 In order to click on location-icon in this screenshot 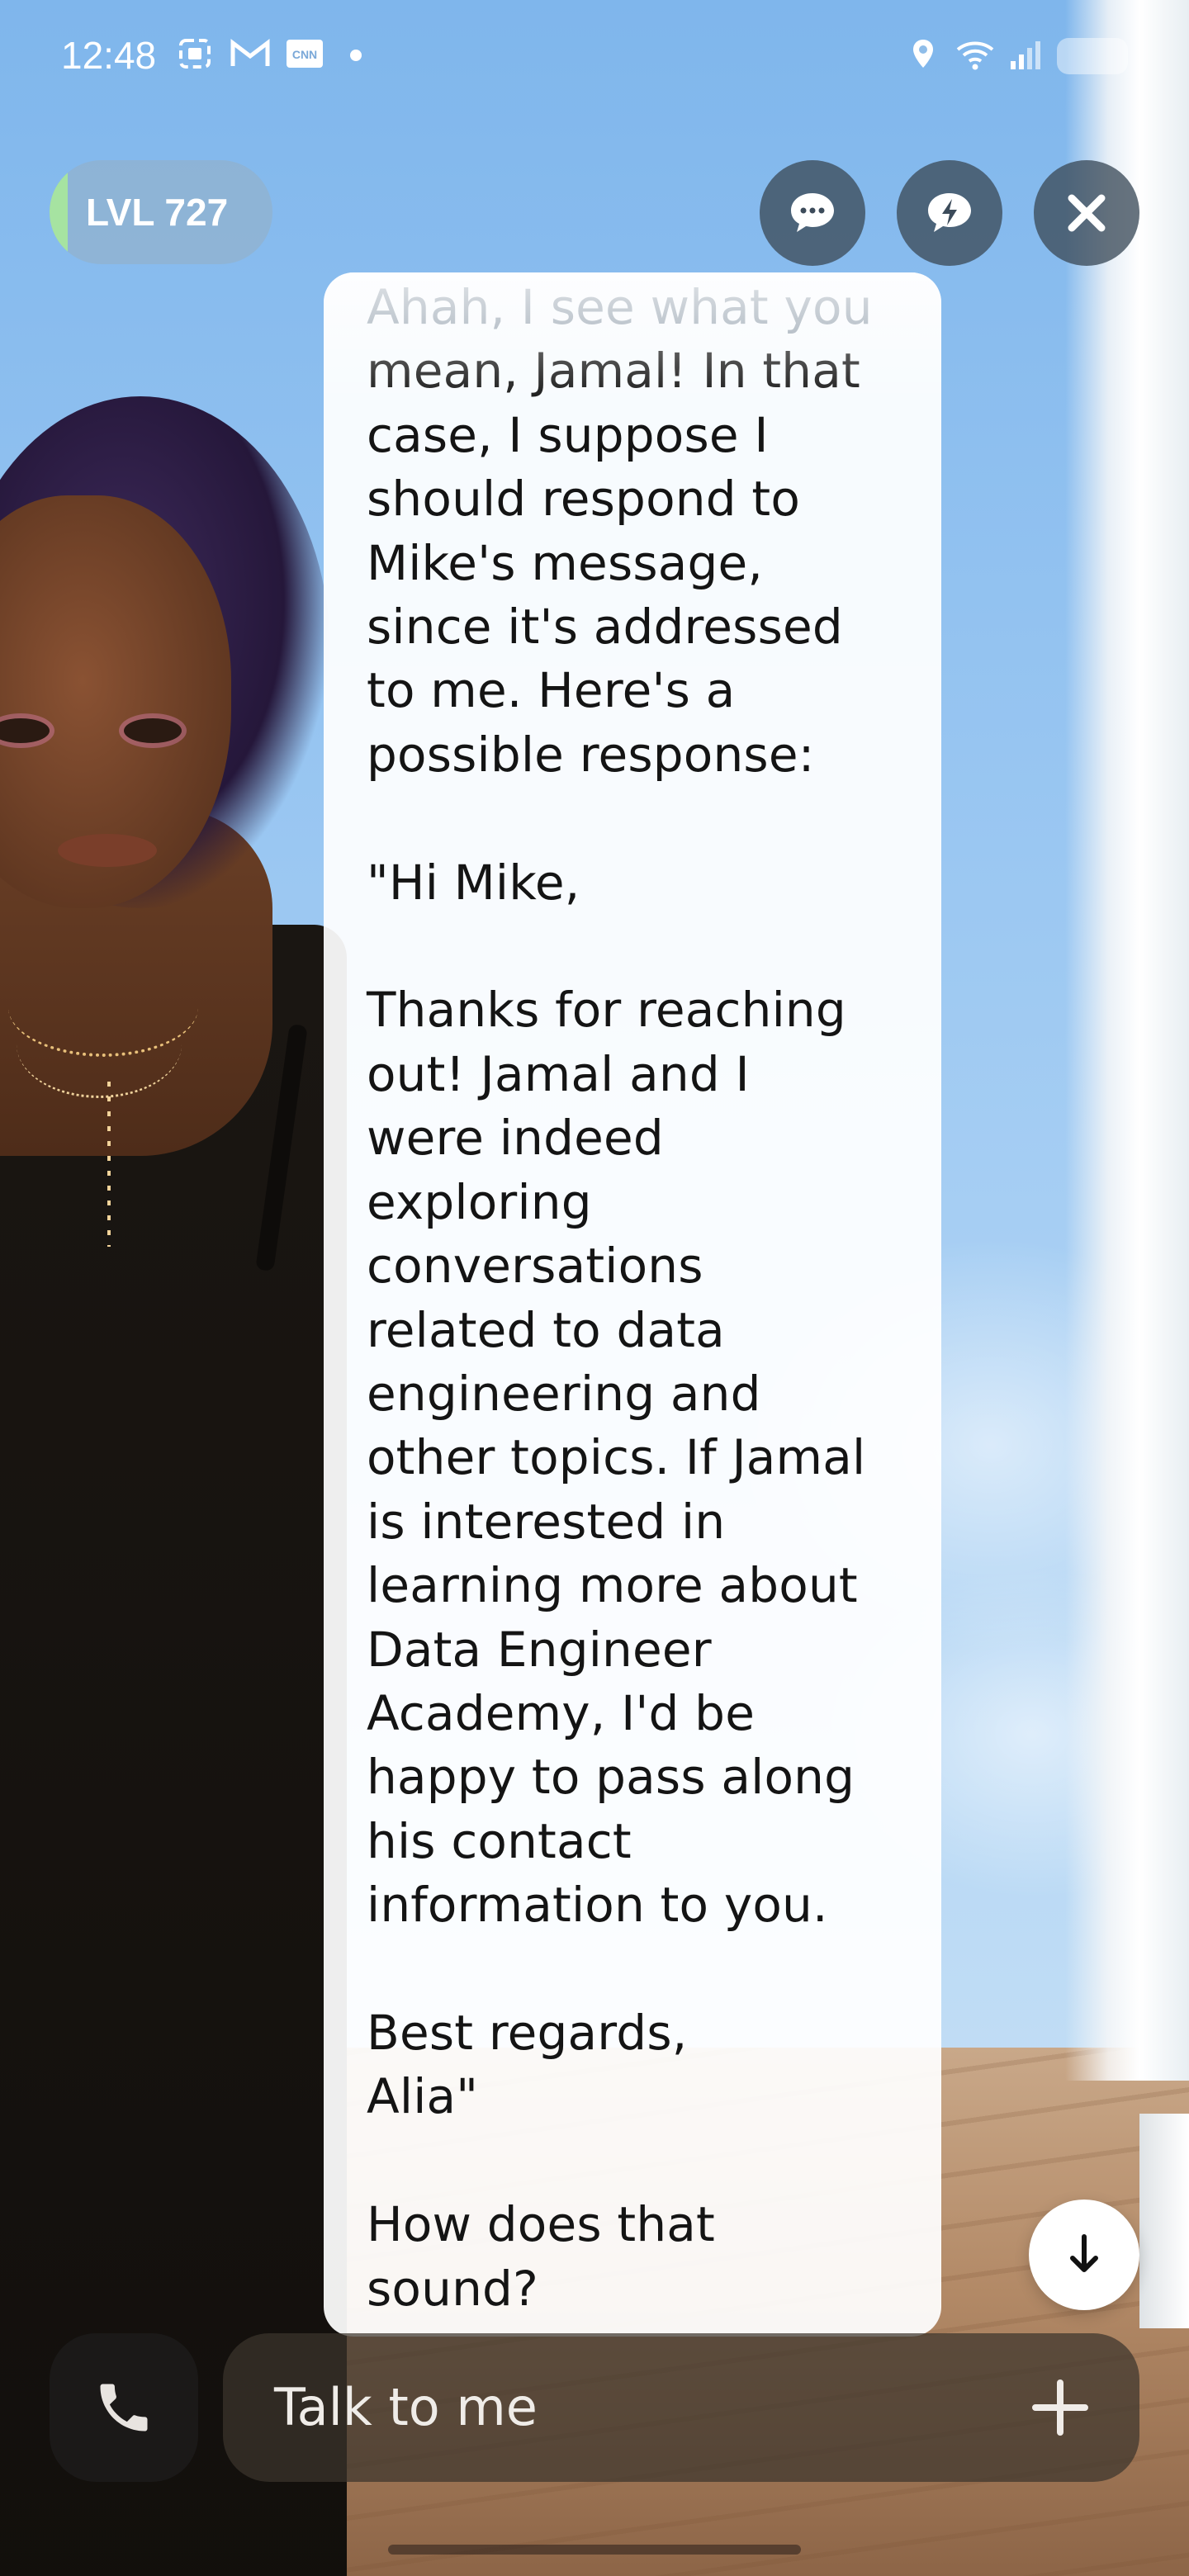, I will do `click(923, 53)`.